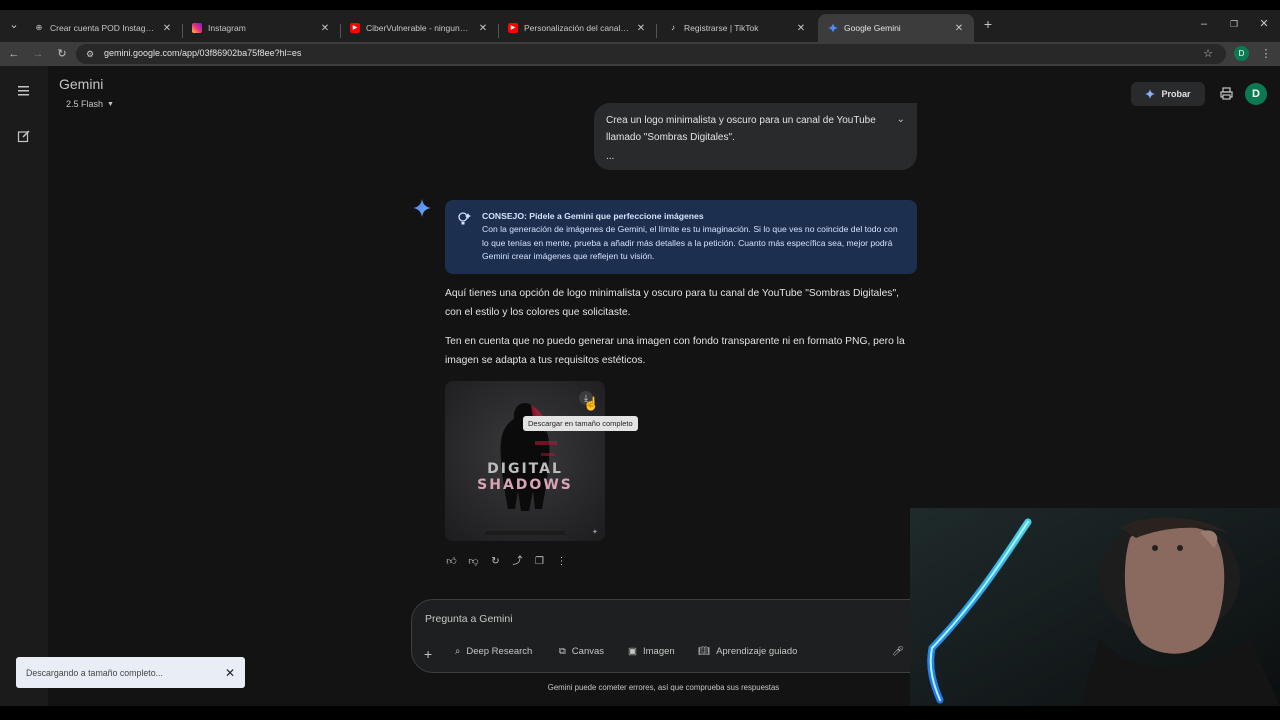 The image size is (1280, 720). Describe the element at coordinates (525, 469) in the screenshot. I see `logo-text-line1: DIGITAL` at that location.